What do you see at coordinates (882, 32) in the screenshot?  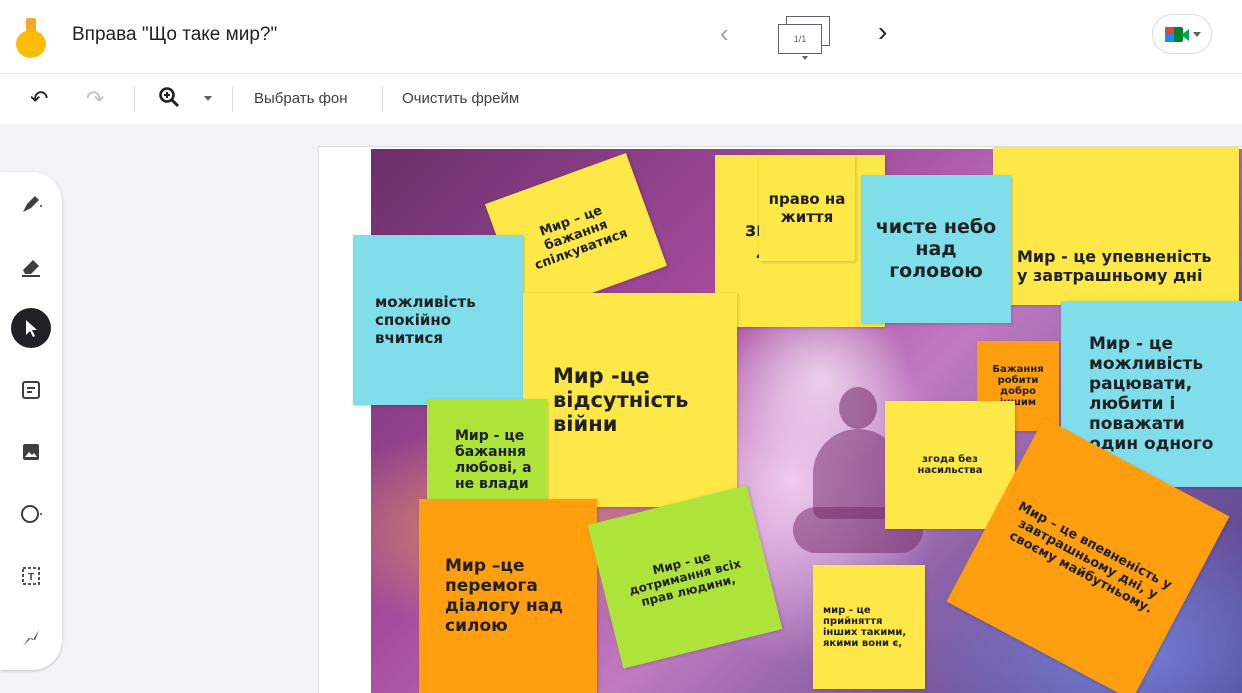 I see `next-frame-button: ›` at bounding box center [882, 32].